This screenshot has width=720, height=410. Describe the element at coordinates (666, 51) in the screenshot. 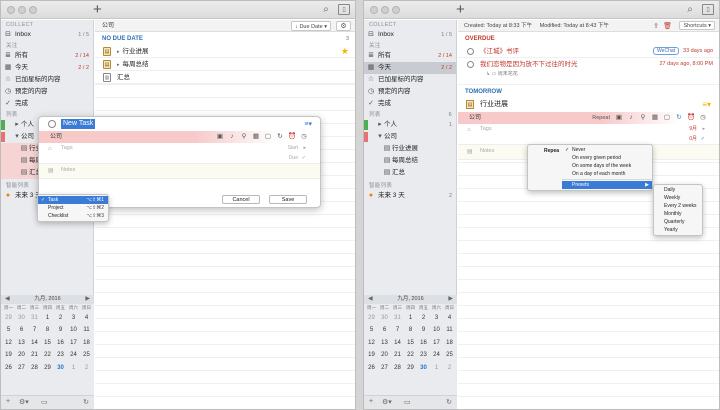

I see `task-tag: WeChat` at that location.